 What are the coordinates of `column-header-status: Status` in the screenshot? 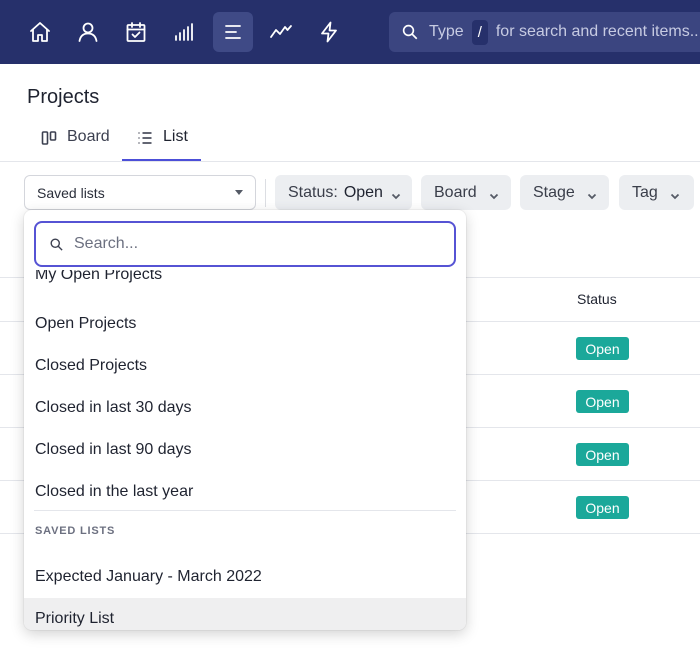 It's located at (597, 299).